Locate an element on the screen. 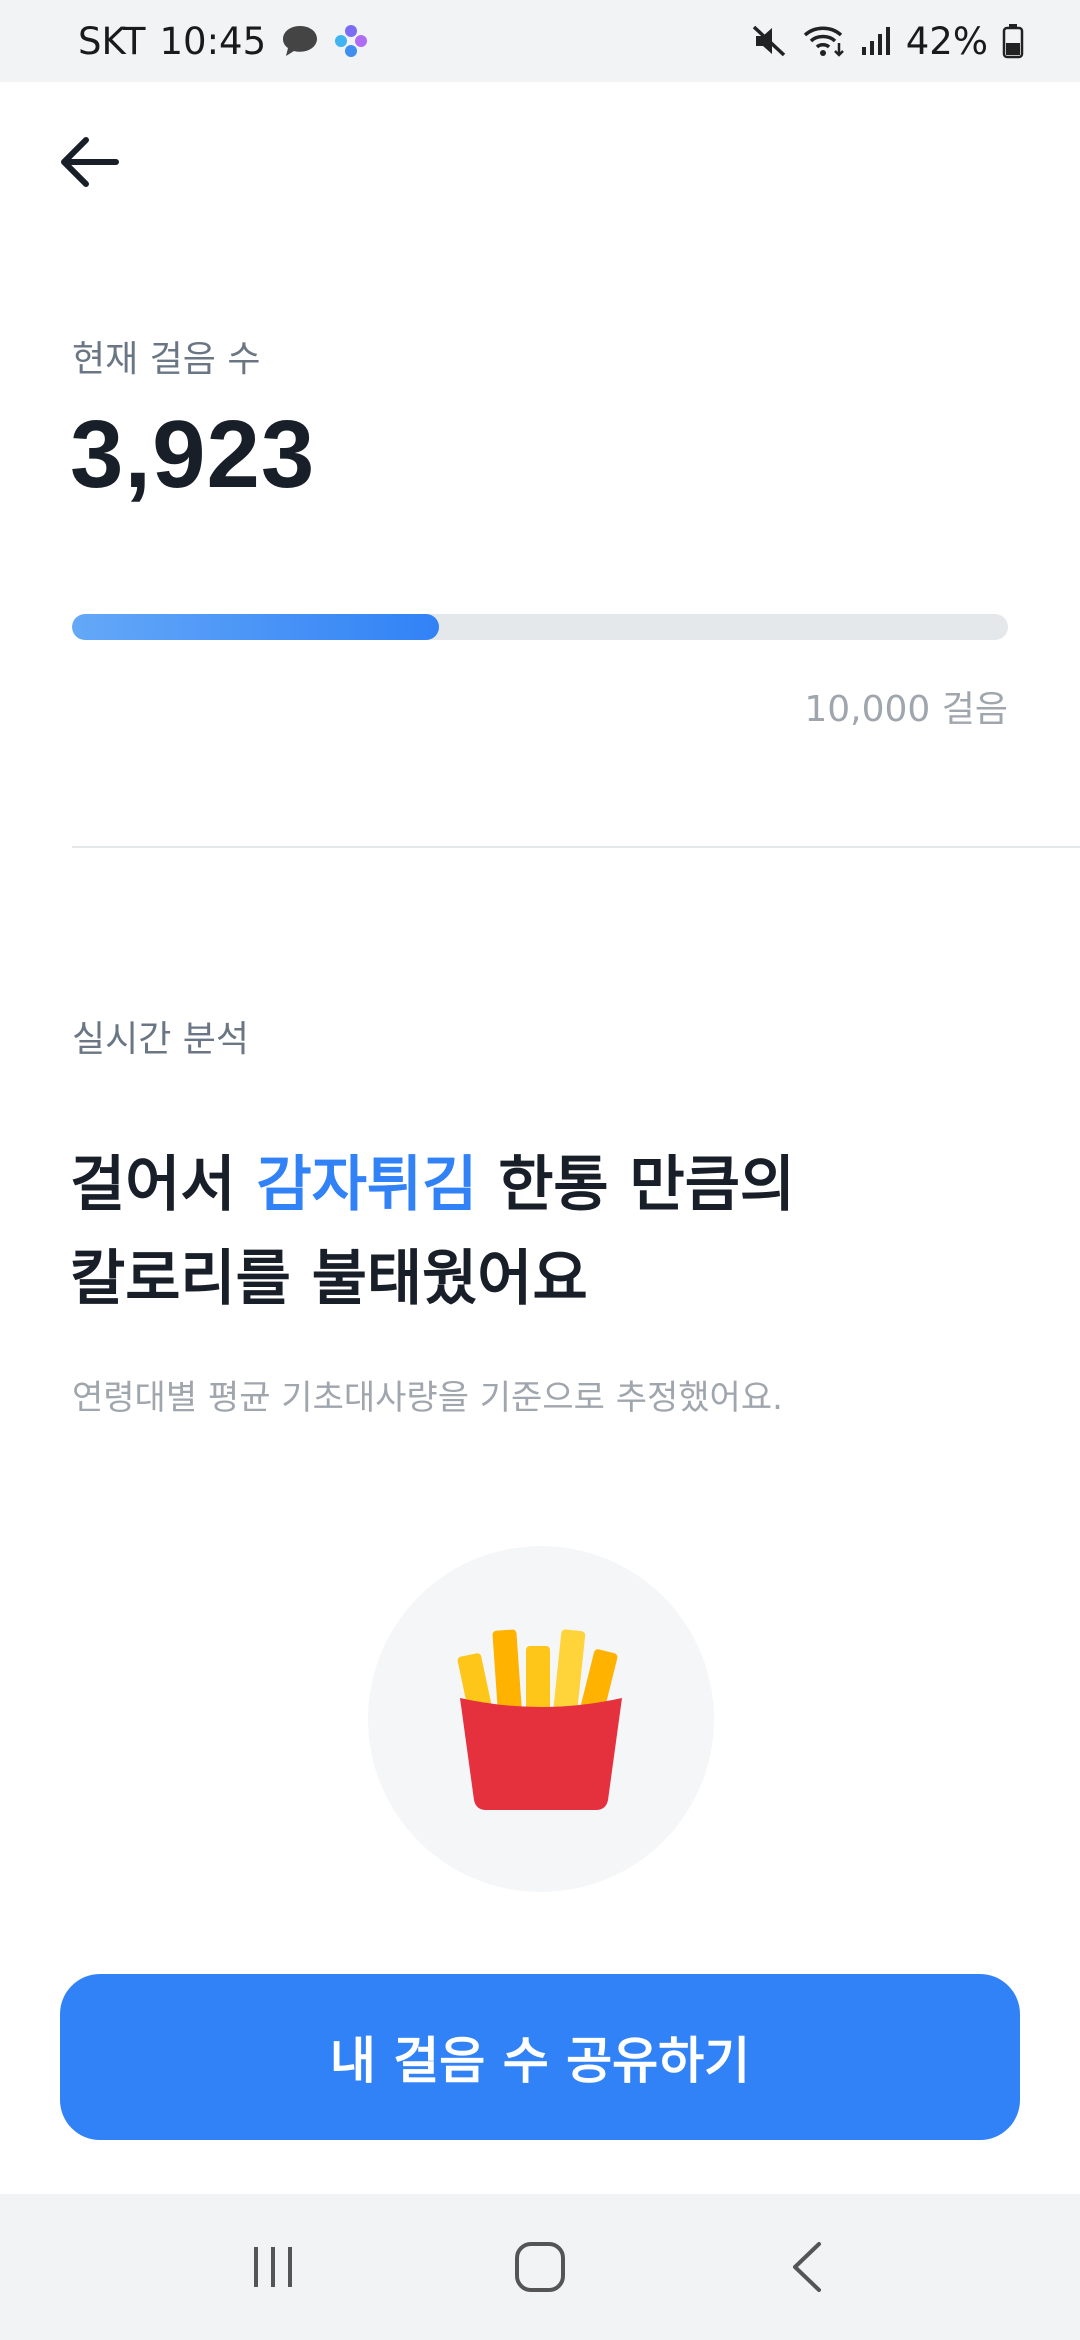 The height and width of the screenshot is (2340, 1080). status-left: SKT 10:45 is located at coordinates (223, 41).